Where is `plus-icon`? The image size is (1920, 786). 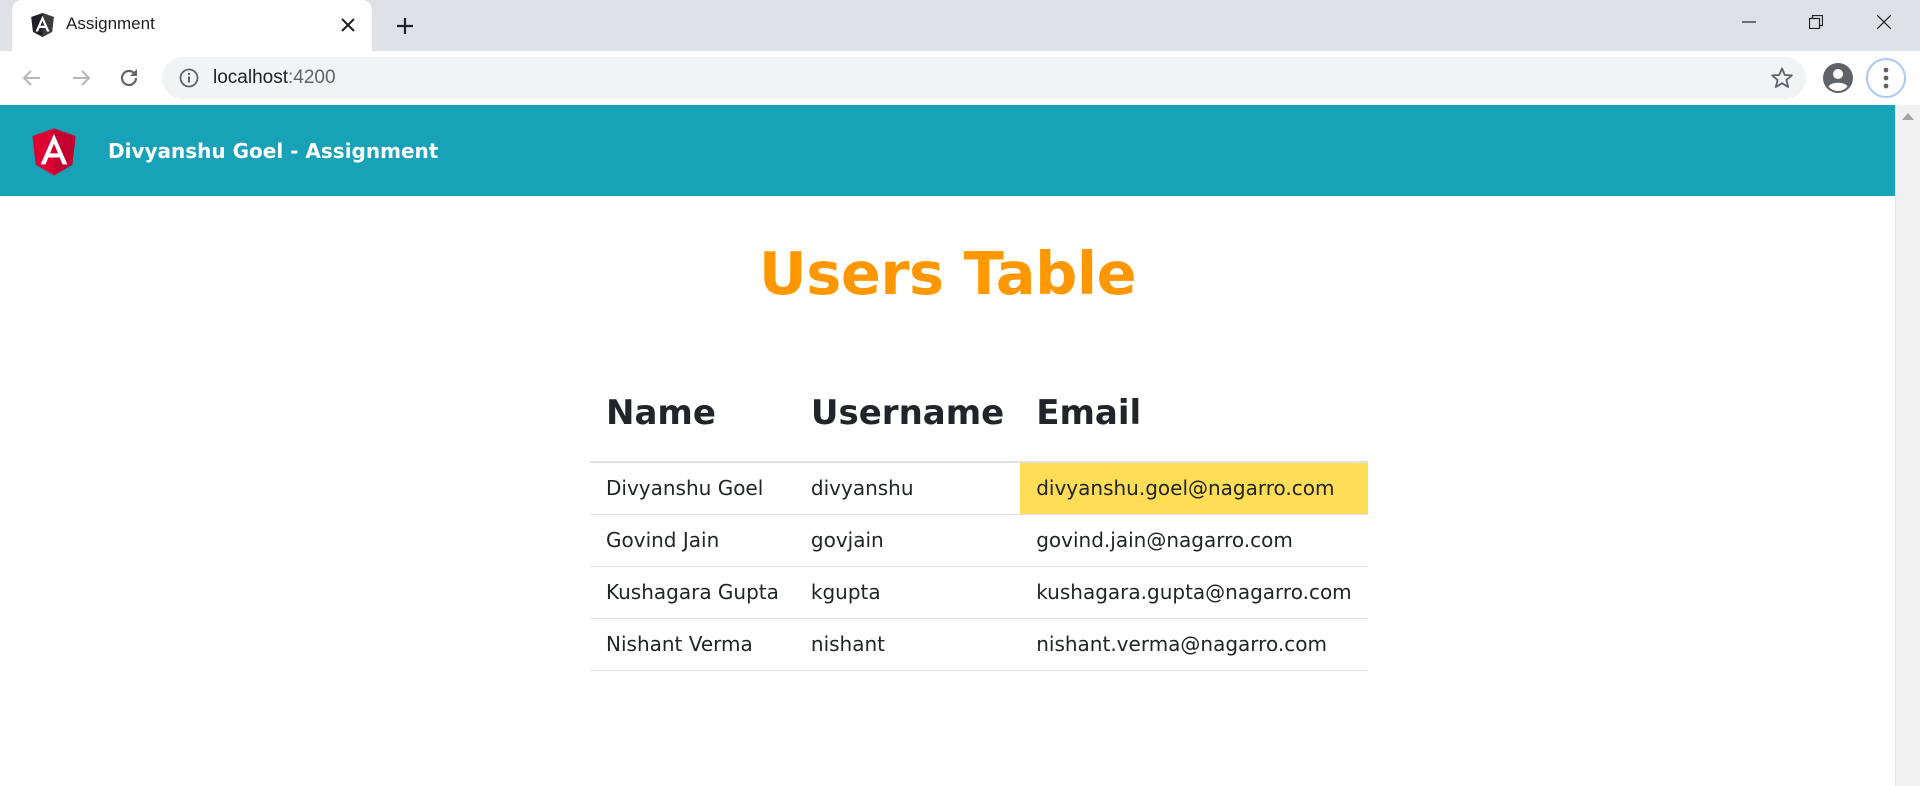
plus-icon is located at coordinates (405, 26).